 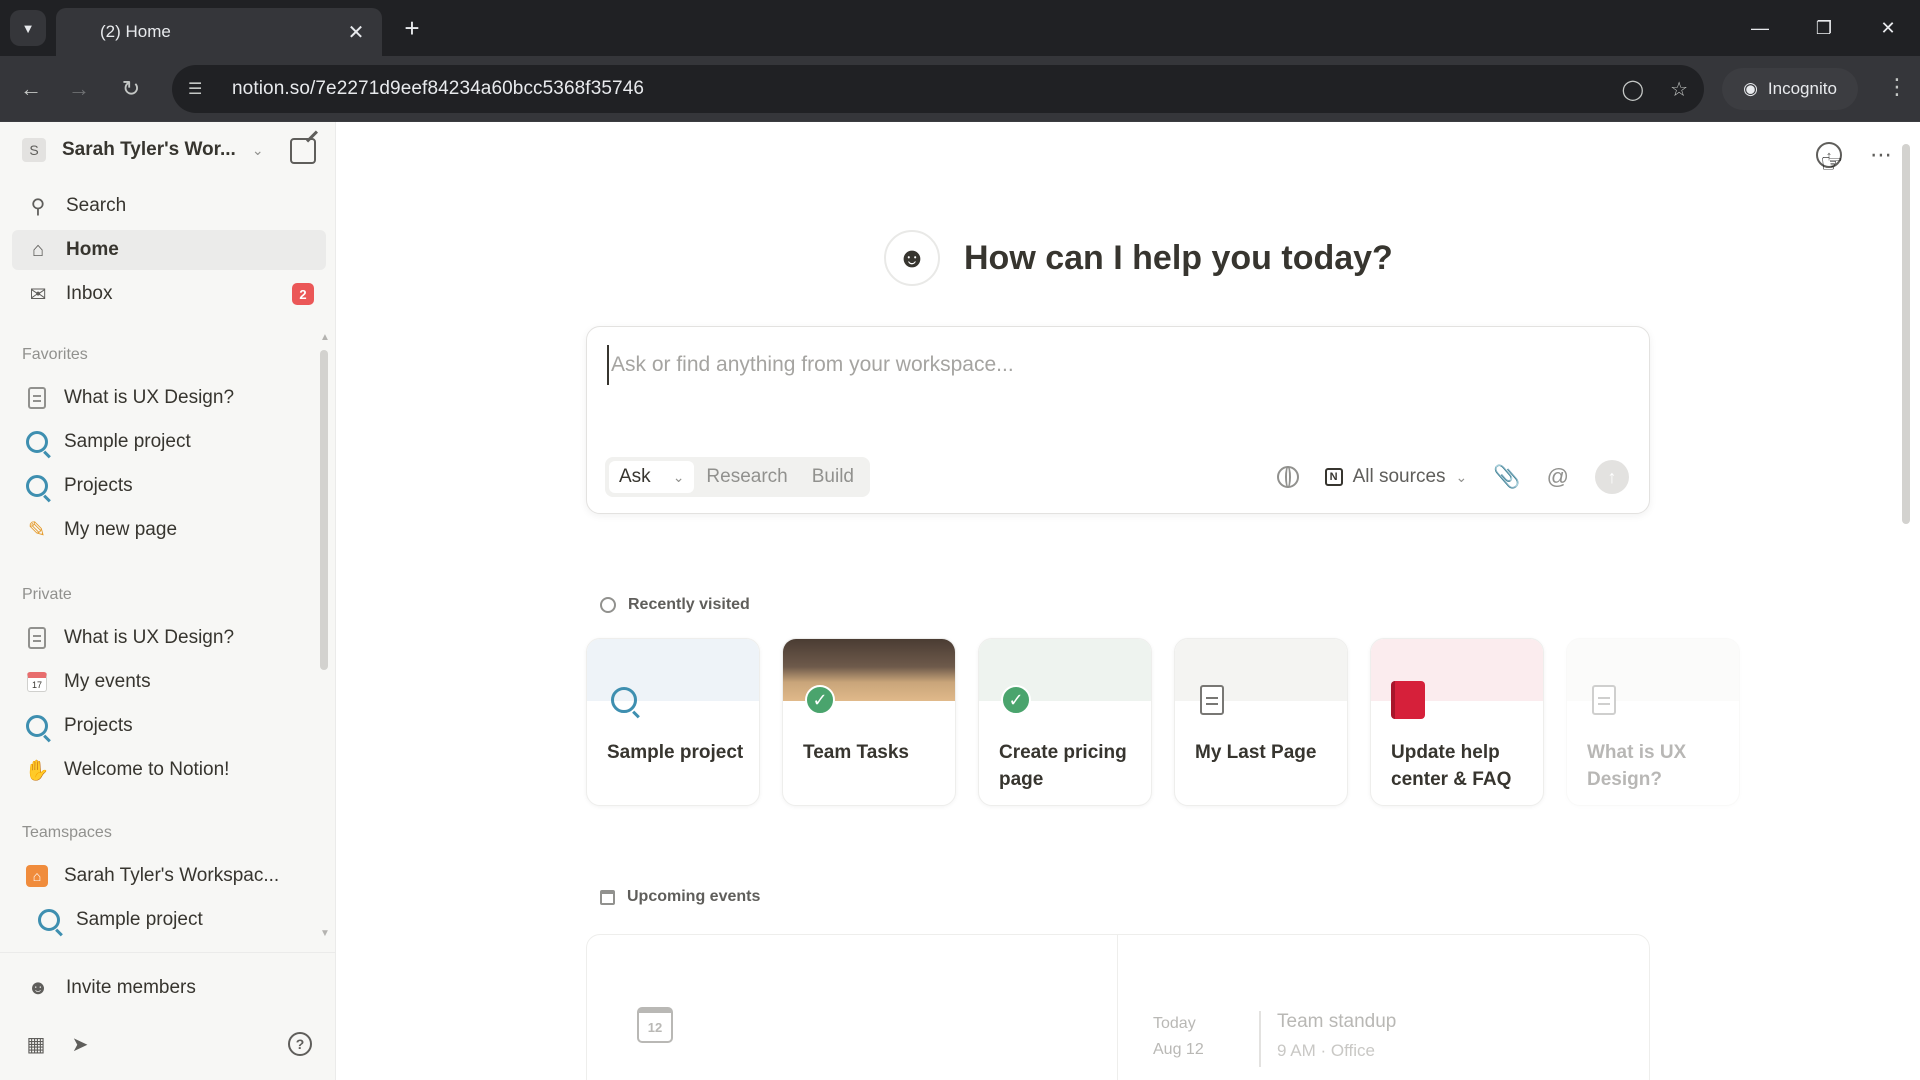 What do you see at coordinates (36, 1044) in the screenshot?
I see `calendar-app-icon: ▦` at bounding box center [36, 1044].